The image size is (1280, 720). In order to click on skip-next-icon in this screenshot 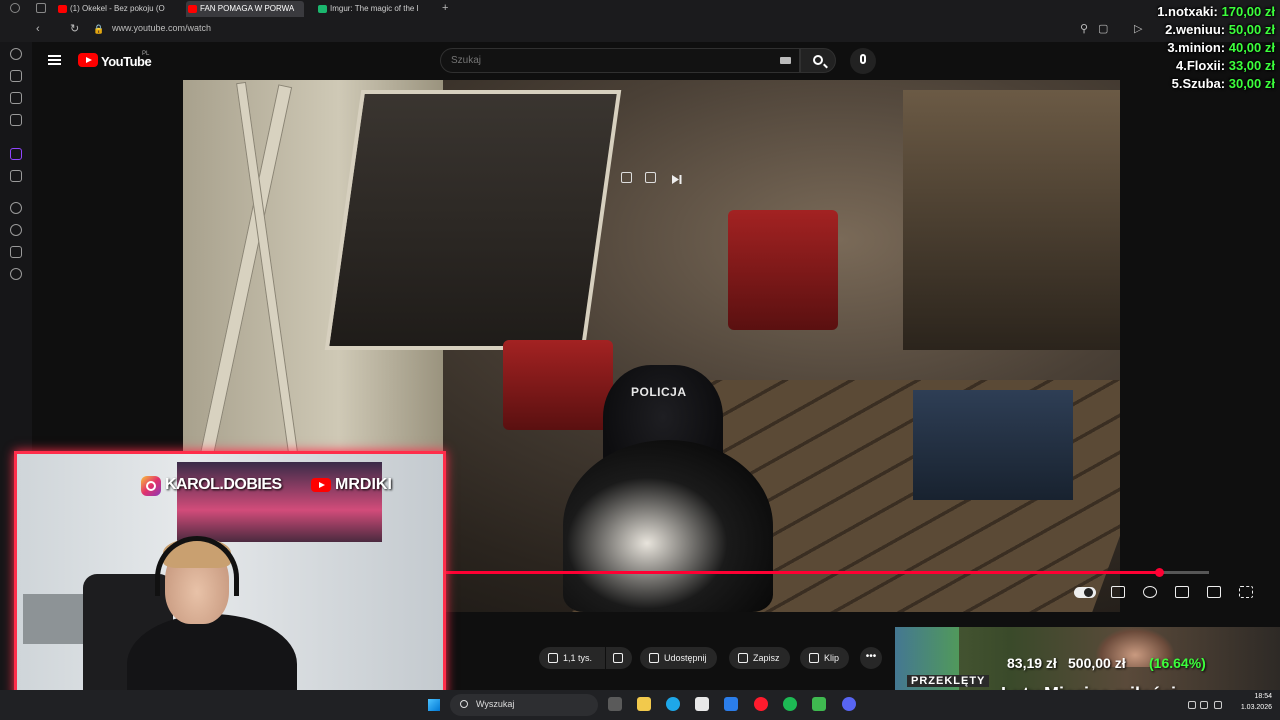, I will do `click(676, 178)`.